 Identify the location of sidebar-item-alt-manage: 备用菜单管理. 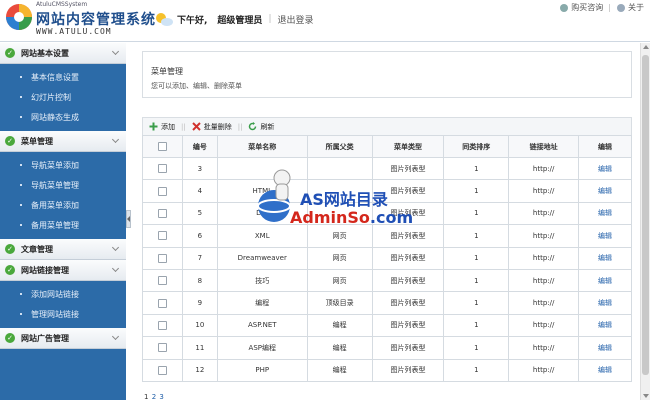
(63, 225).